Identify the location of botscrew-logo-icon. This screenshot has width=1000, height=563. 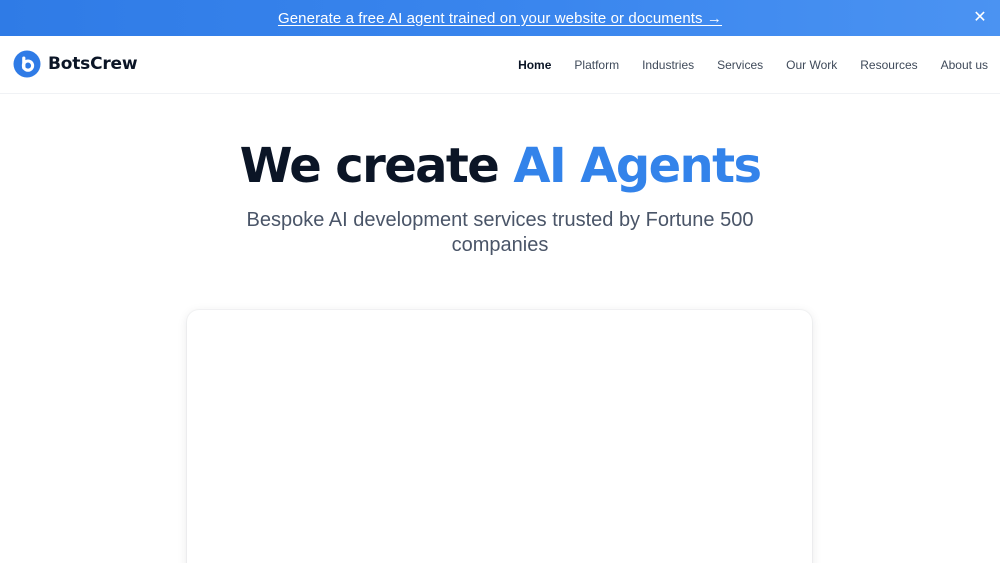
(27, 64).